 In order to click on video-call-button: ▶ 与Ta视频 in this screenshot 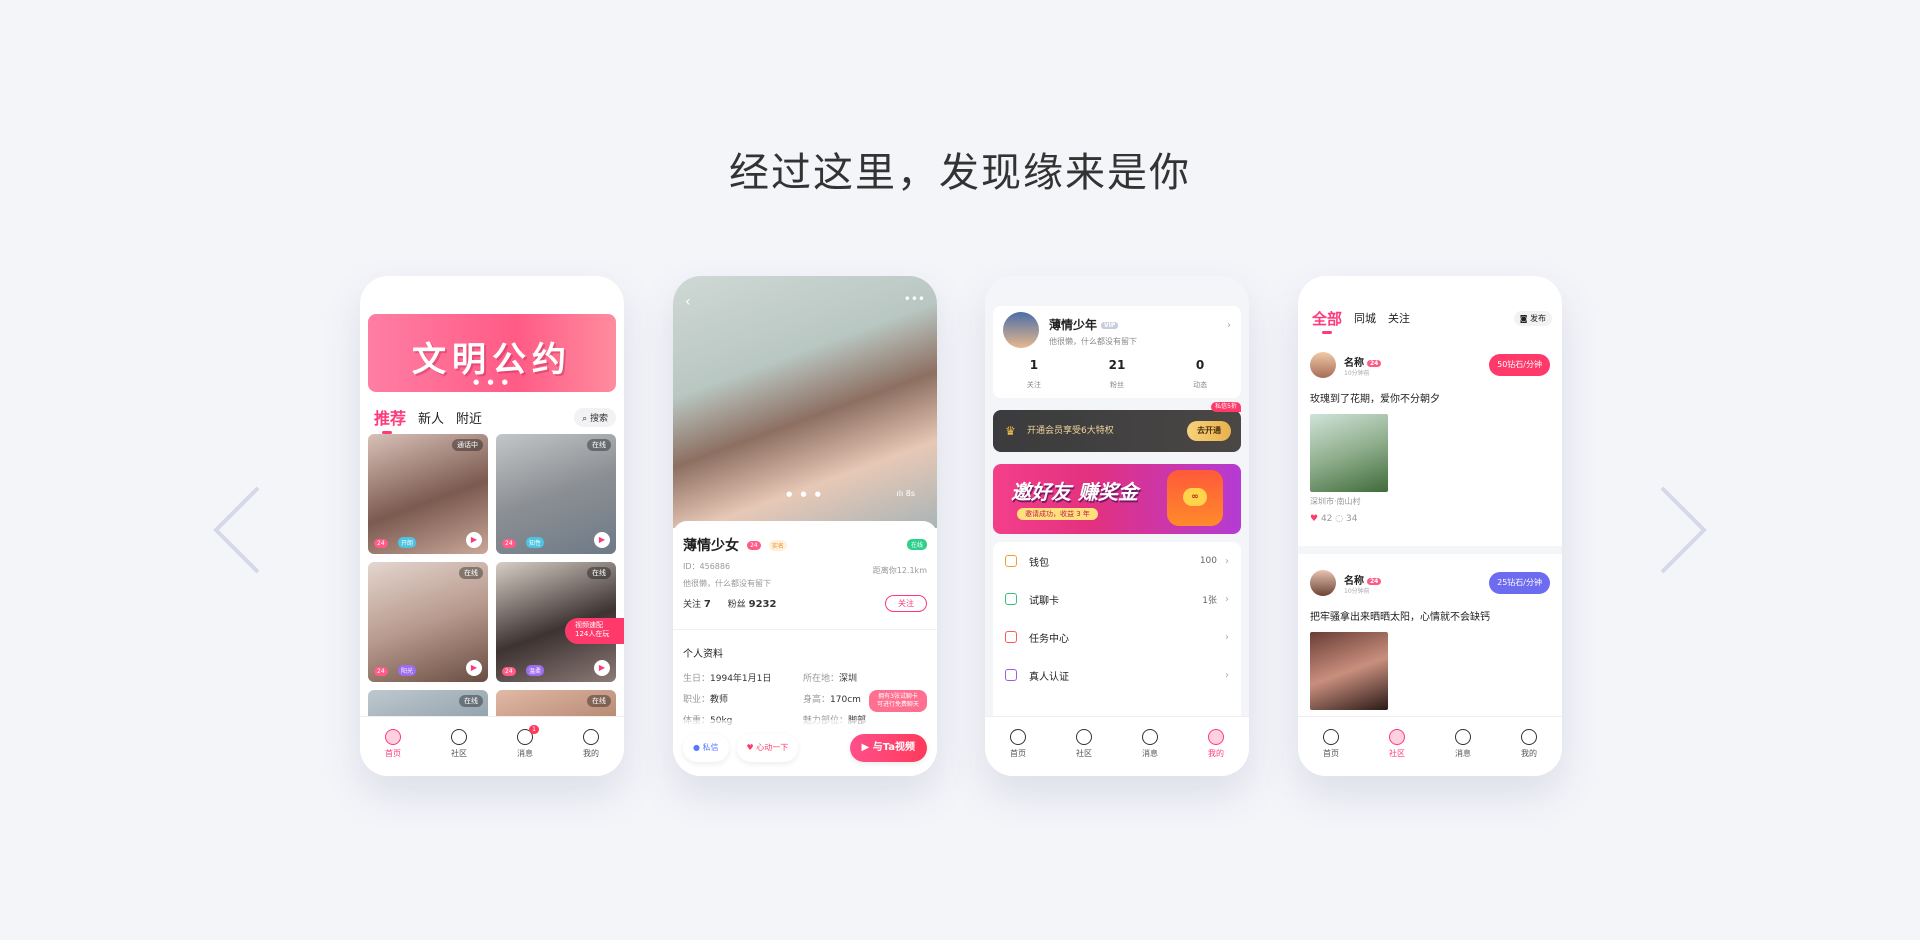, I will do `click(888, 748)`.